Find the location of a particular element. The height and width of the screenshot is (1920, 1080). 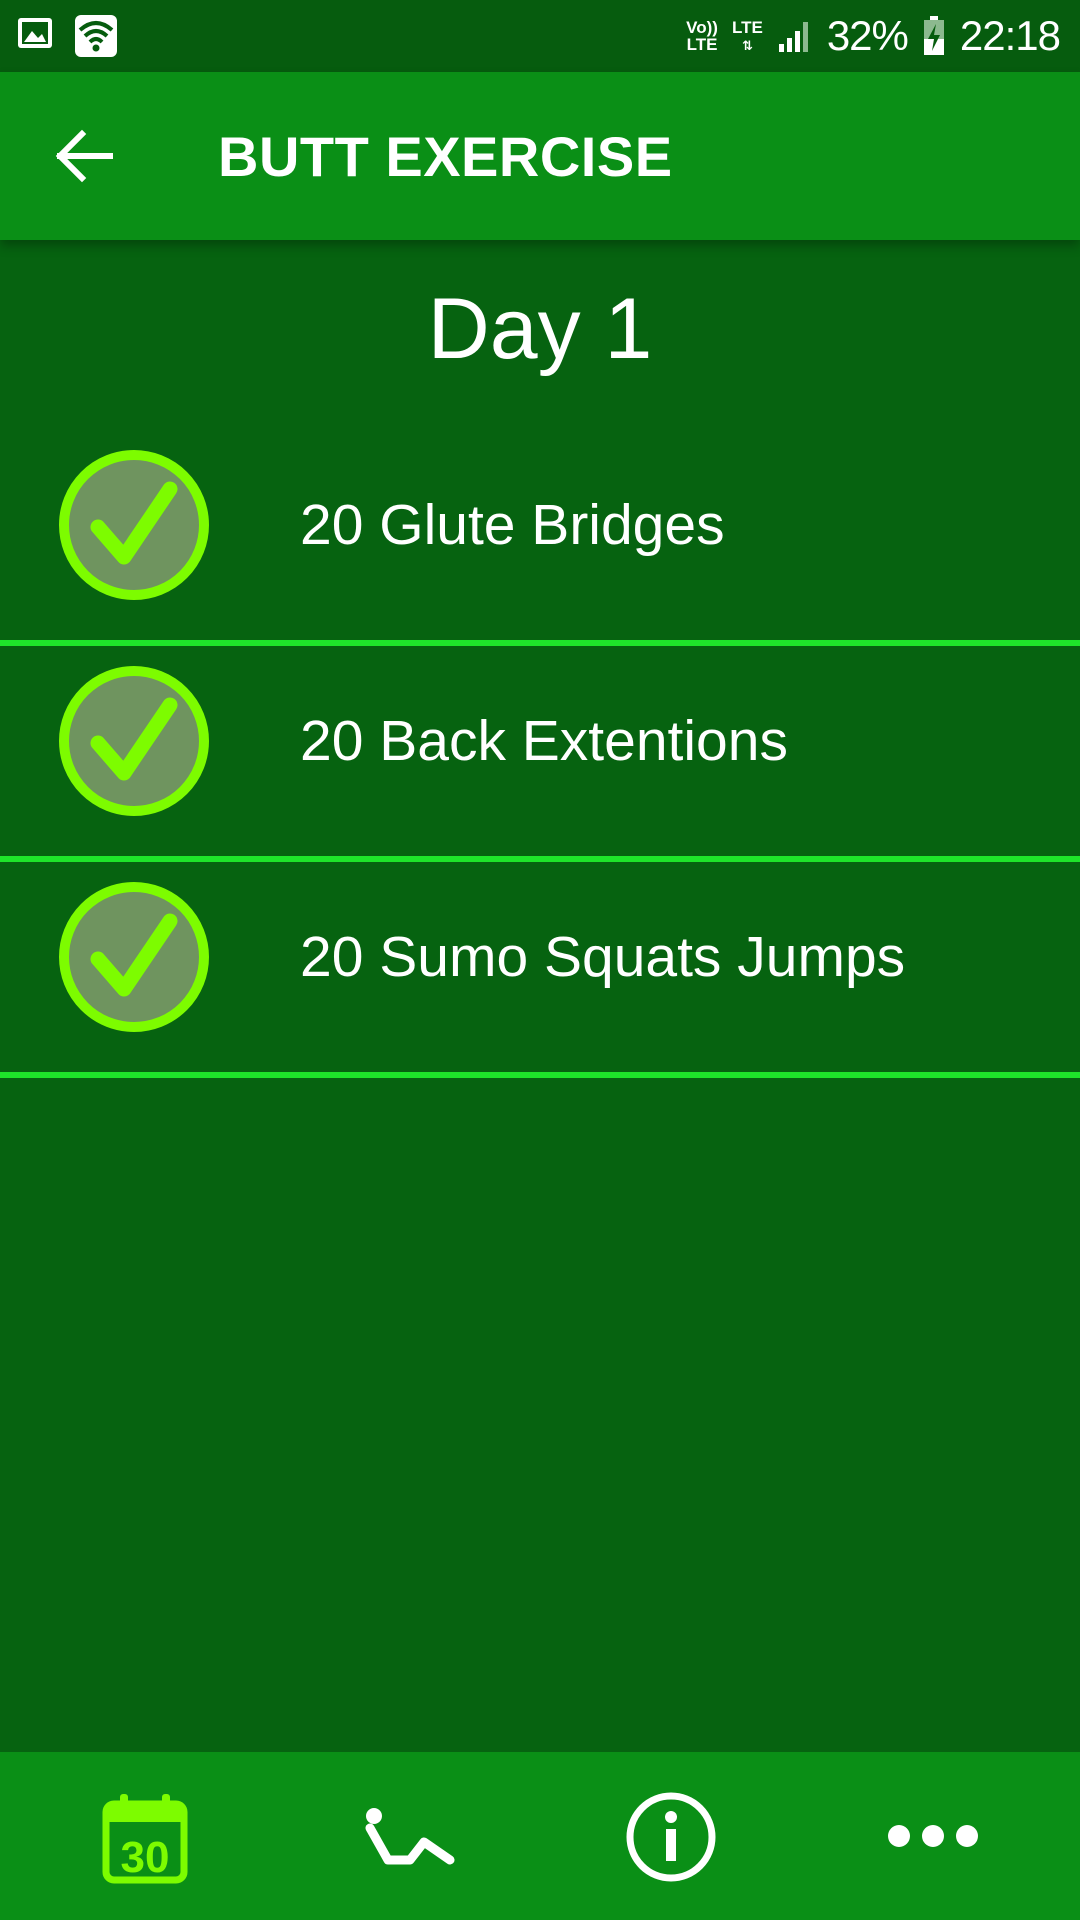

gallery-icon is located at coordinates (35, 33).